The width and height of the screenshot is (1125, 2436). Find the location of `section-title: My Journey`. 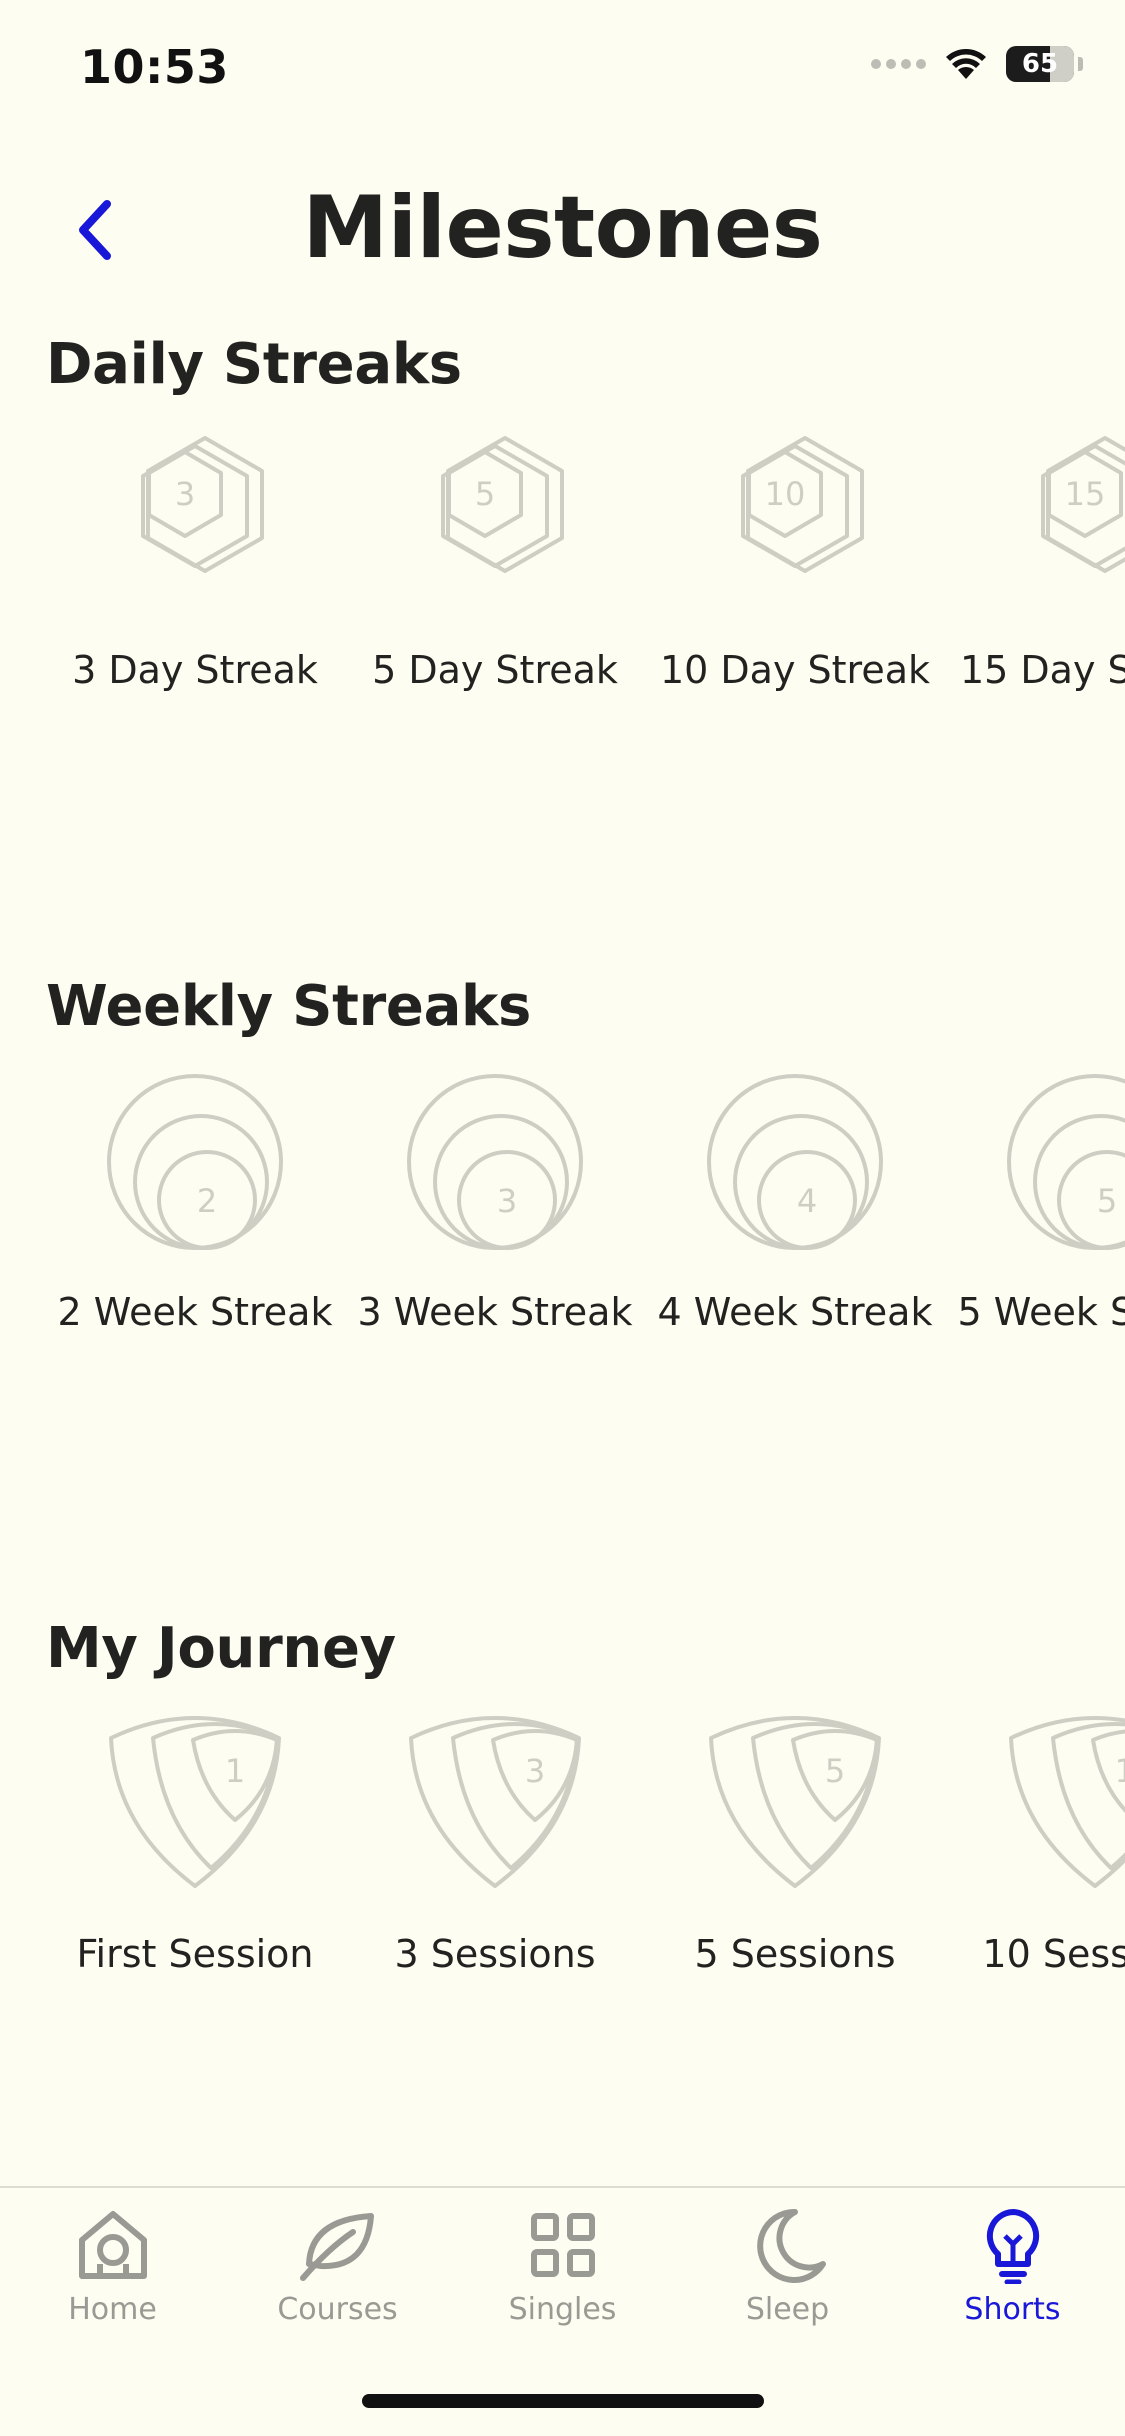

section-title: My Journey is located at coordinates (221, 1648).